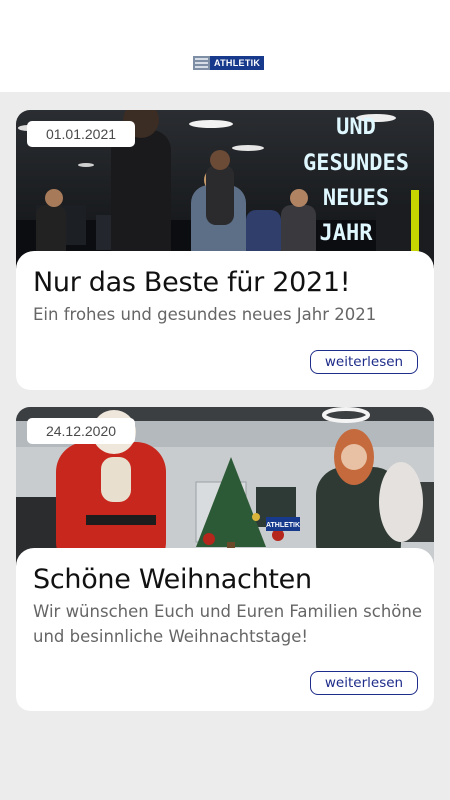 The height and width of the screenshot is (800, 450). What do you see at coordinates (81, 134) in the screenshot?
I see `date-badge: 01.01.2021` at bounding box center [81, 134].